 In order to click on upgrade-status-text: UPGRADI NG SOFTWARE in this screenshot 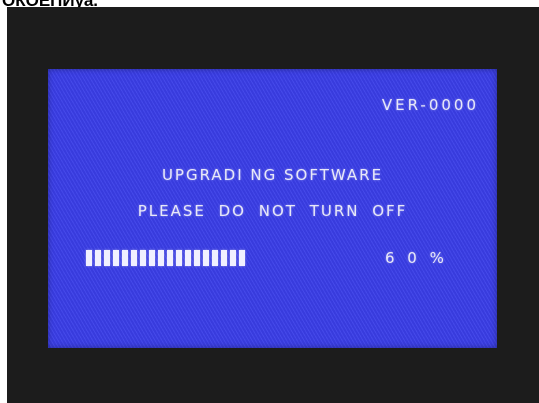, I will do `click(272, 175)`.